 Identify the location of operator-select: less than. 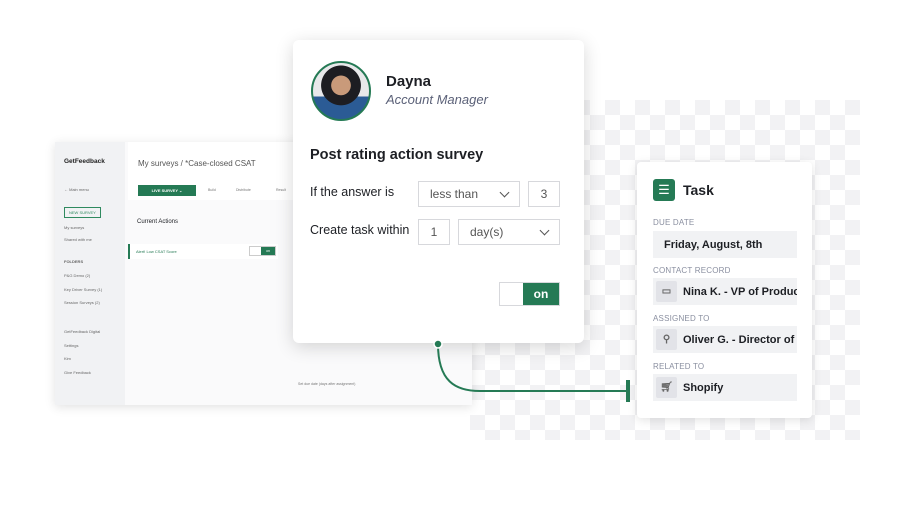
(469, 194).